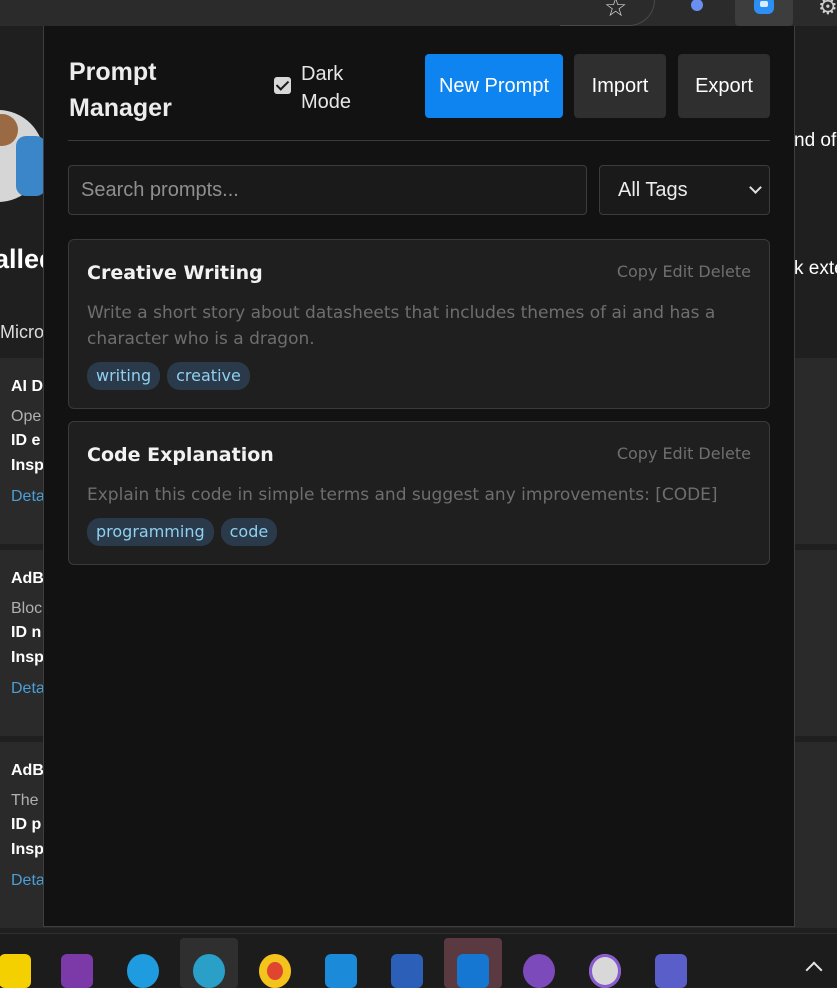  What do you see at coordinates (25, 800) in the screenshot?
I see `bg-card-desc: The` at bounding box center [25, 800].